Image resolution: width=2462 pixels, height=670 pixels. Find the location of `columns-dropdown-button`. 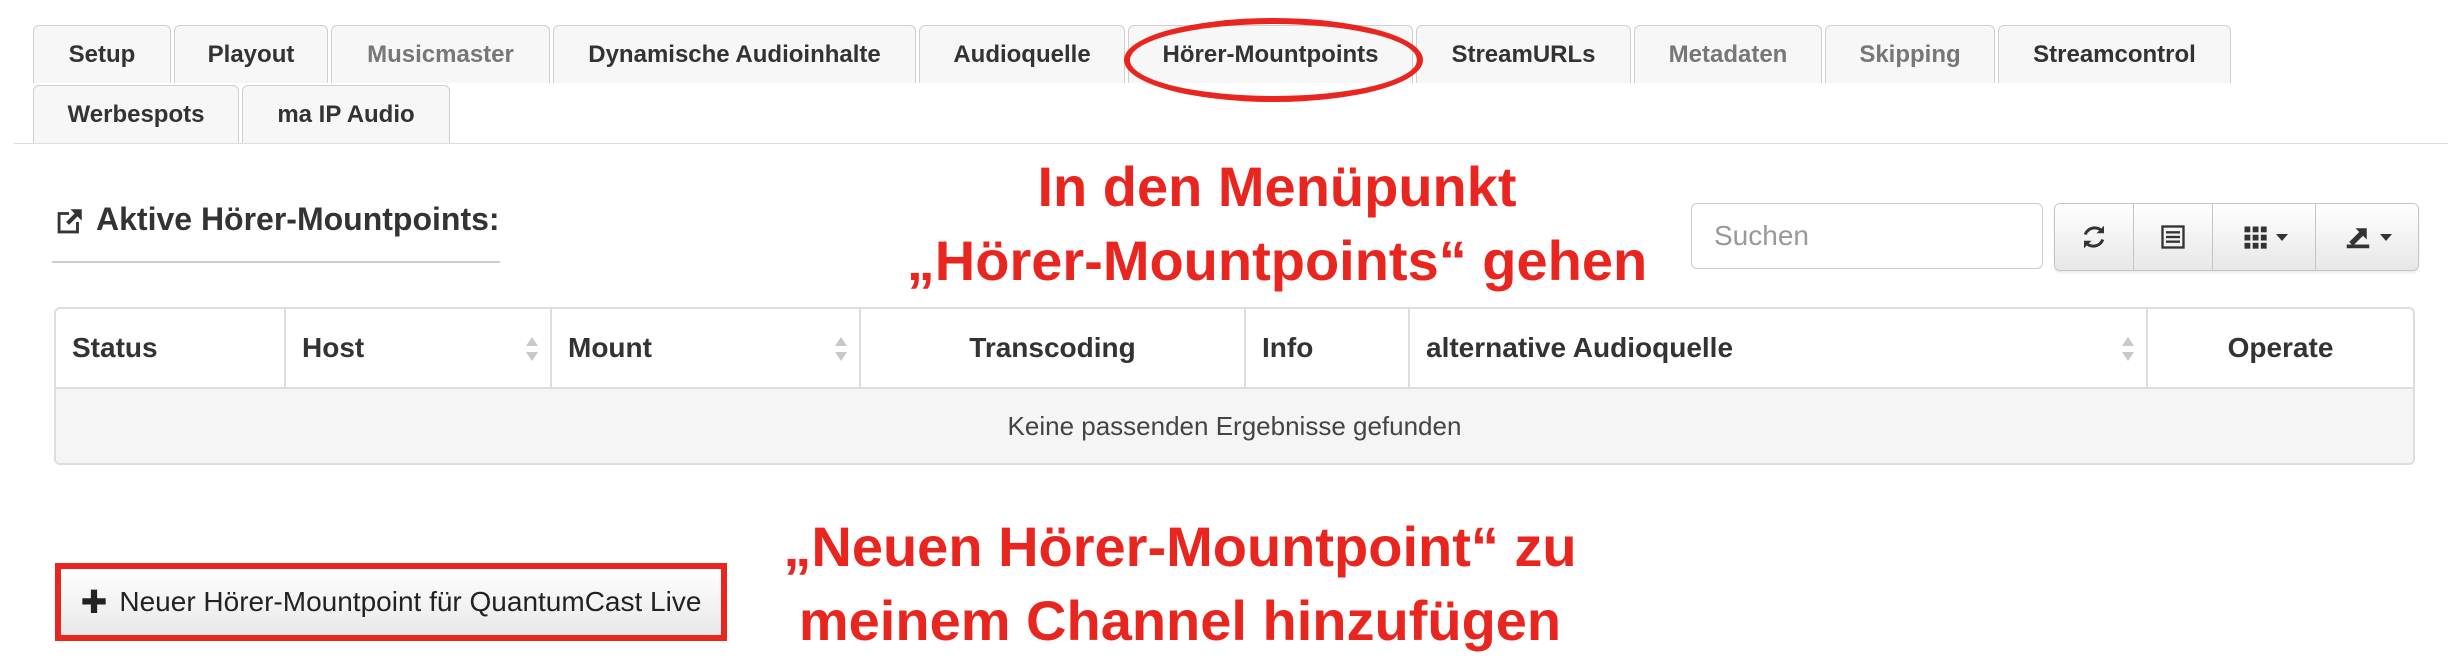

columns-dropdown-button is located at coordinates (2264, 237).